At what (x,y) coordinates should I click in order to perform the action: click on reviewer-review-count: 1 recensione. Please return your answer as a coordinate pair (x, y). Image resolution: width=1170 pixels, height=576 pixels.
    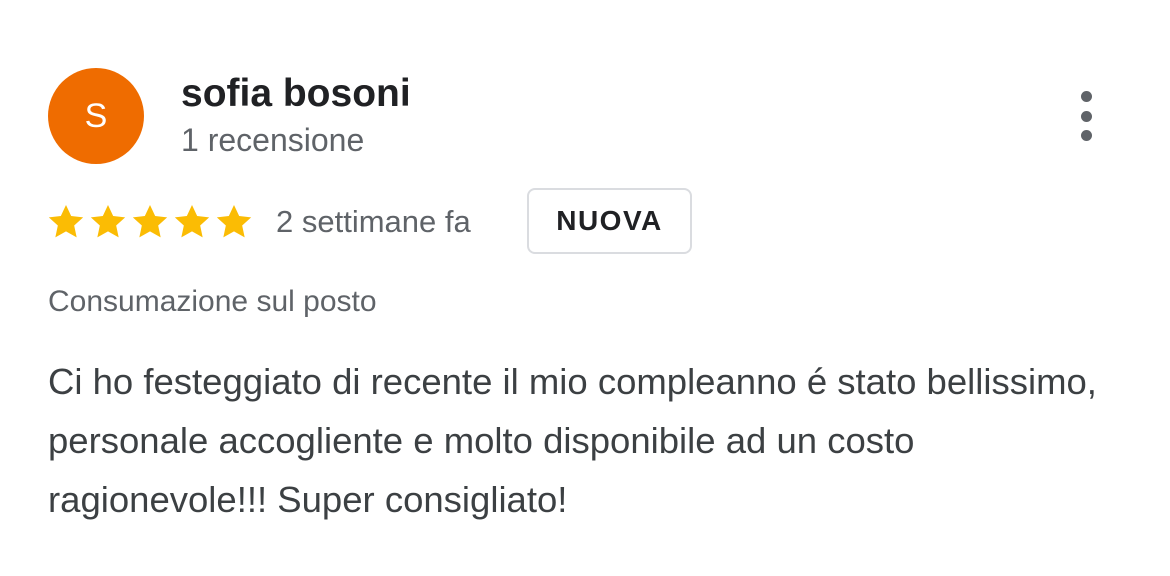
    Looking at the image, I should click on (273, 140).